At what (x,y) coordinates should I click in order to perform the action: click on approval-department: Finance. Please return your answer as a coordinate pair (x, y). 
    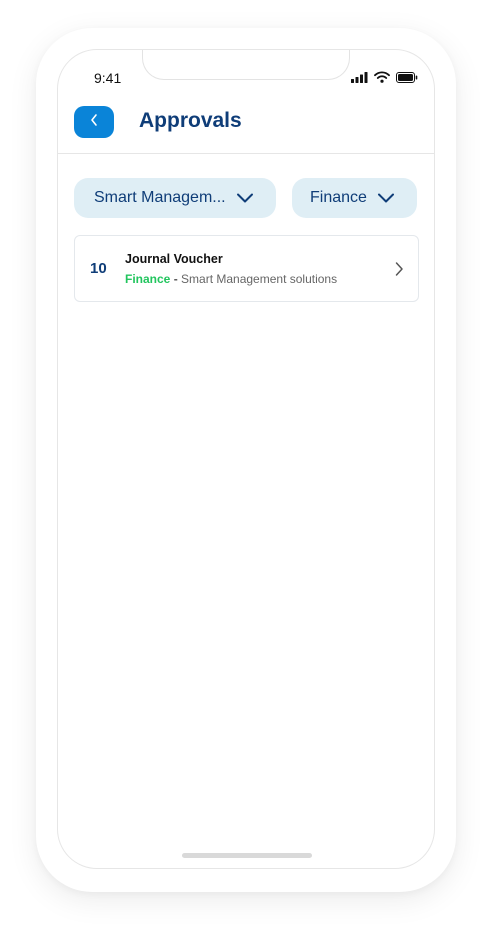
    Looking at the image, I should click on (148, 279).